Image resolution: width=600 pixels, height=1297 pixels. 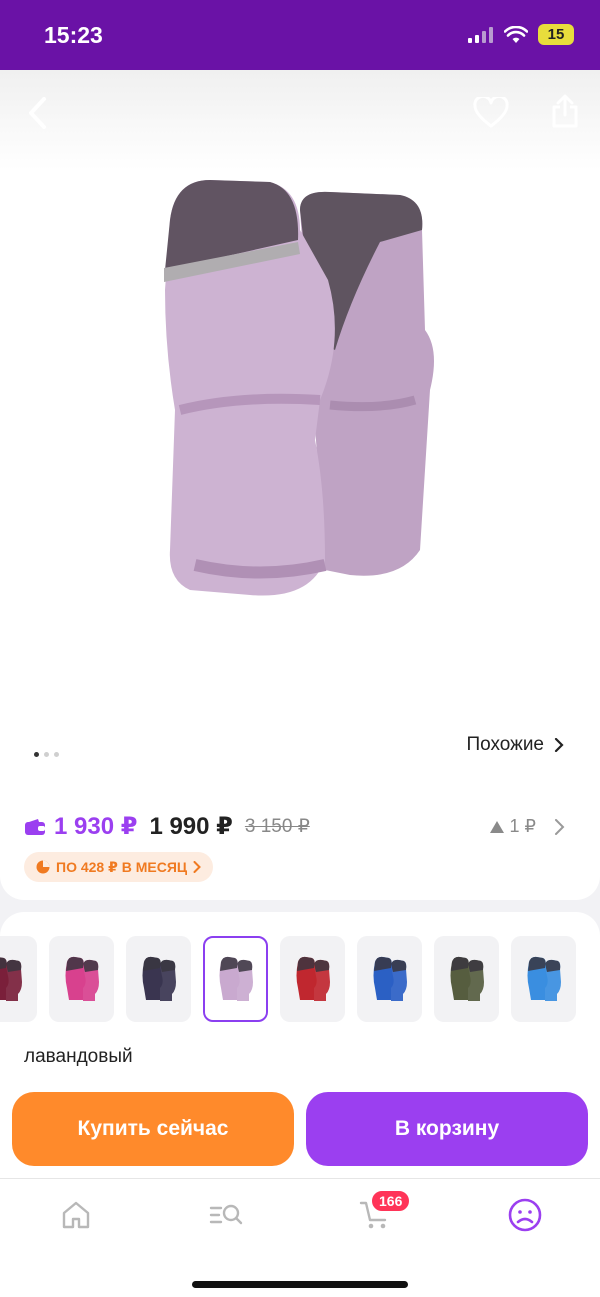 What do you see at coordinates (480, 34) in the screenshot?
I see `signal-icon` at bounding box center [480, 34].